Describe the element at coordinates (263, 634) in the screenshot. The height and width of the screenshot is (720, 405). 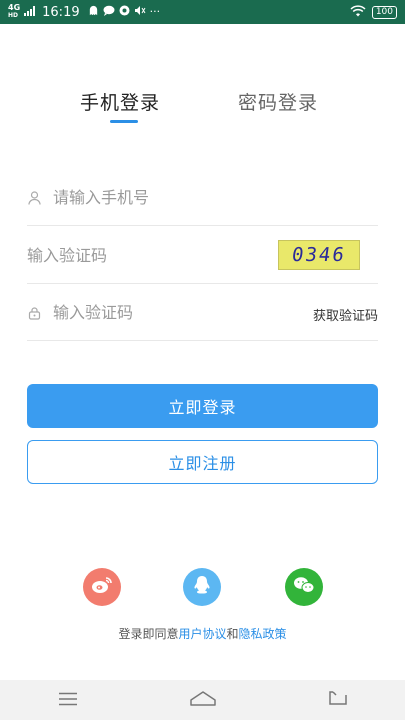
I see `privacy-policy-link: 隐私政策` at that location.